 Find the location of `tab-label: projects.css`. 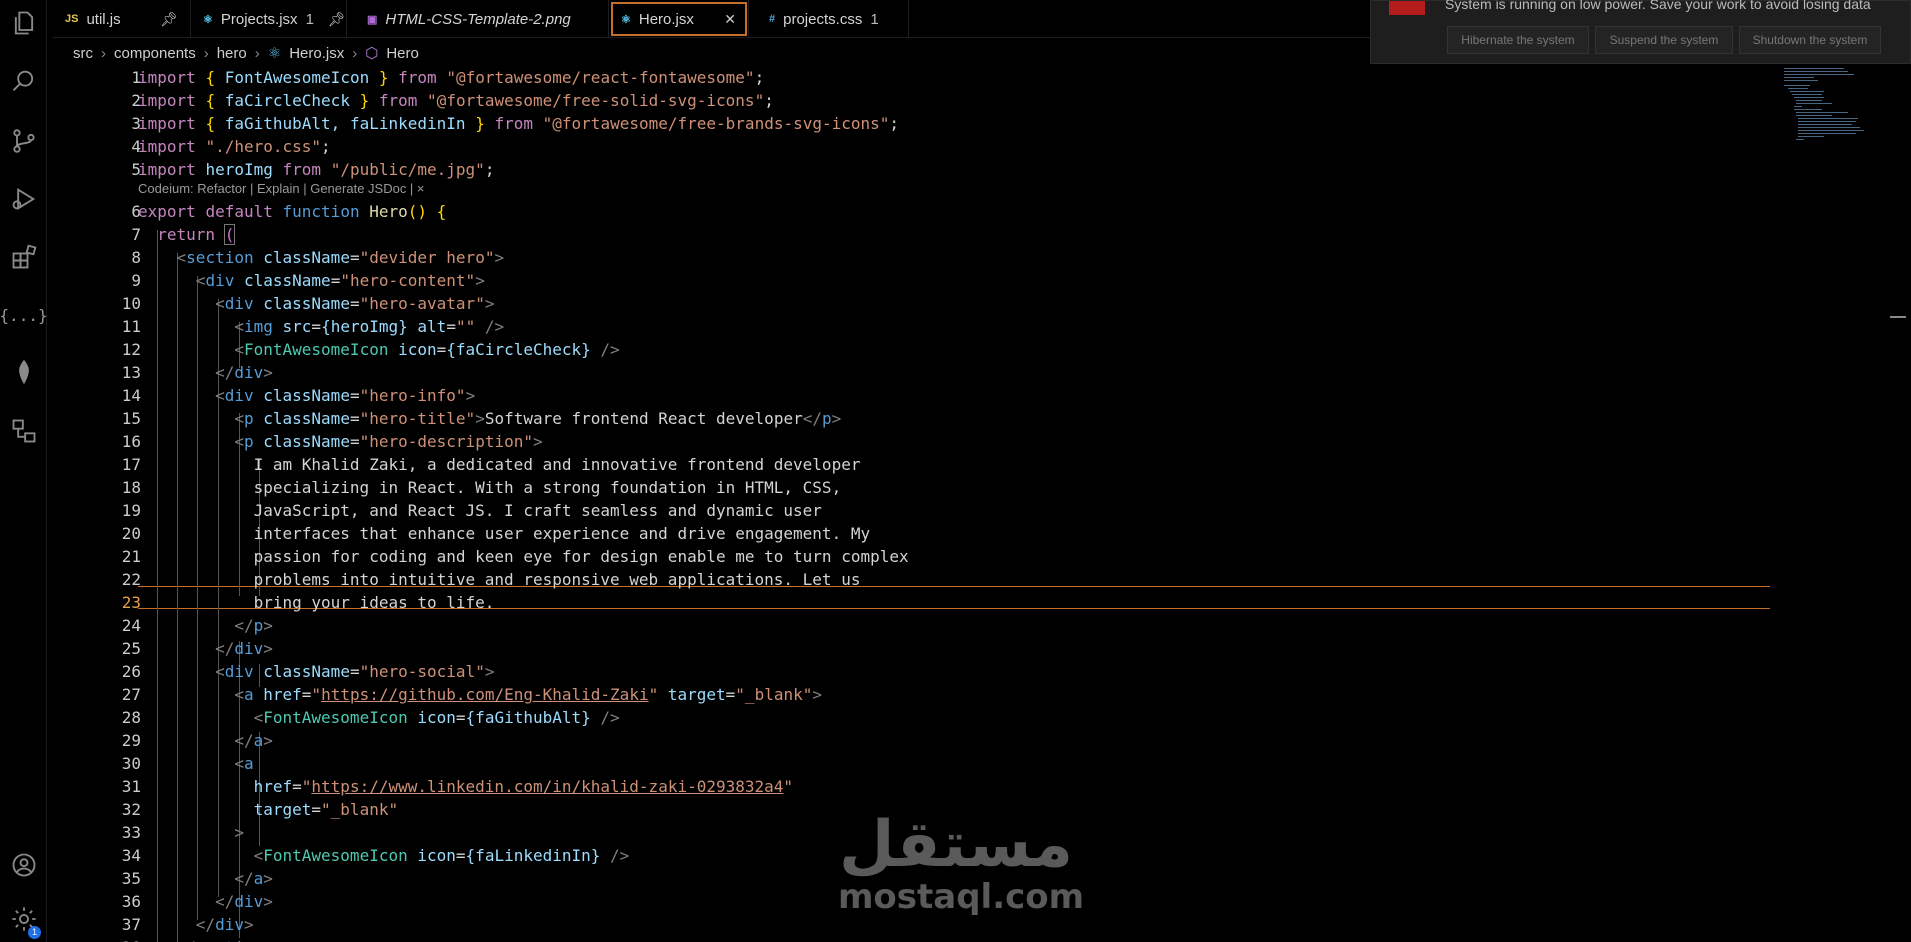

tab-label: projects.css is located at coordinates (823, 19).